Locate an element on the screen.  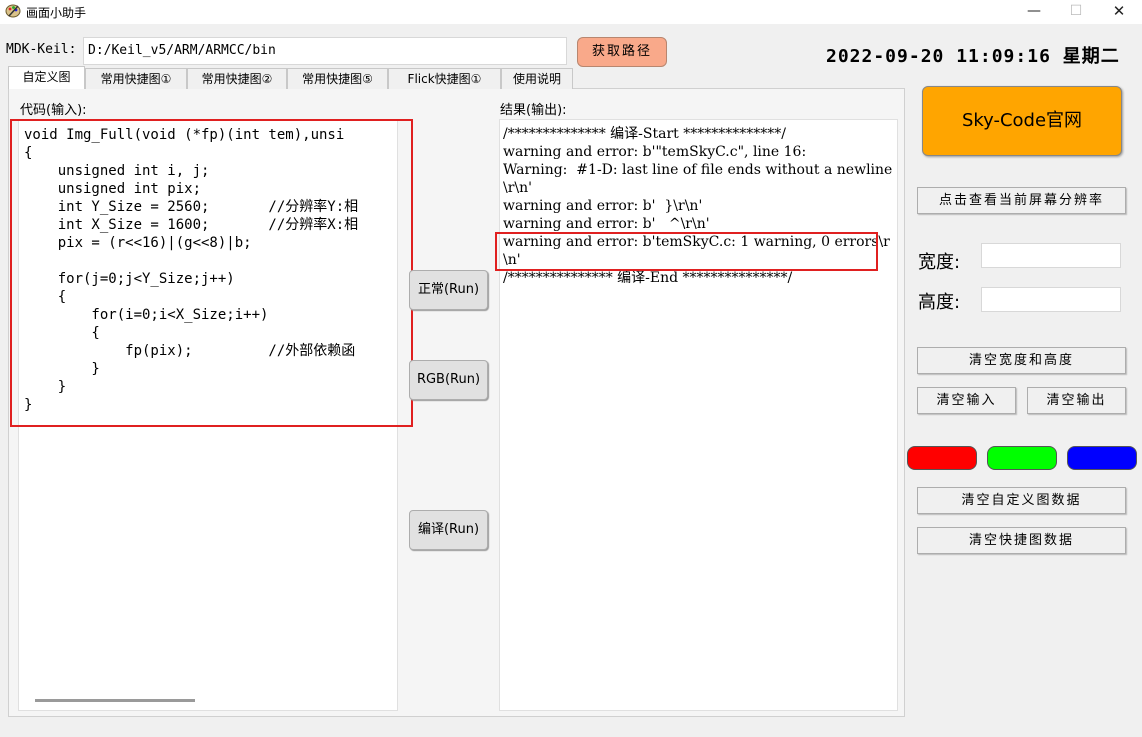
tab-quick-image-1: 常用快捷图① is located at coordinates (136, 78).